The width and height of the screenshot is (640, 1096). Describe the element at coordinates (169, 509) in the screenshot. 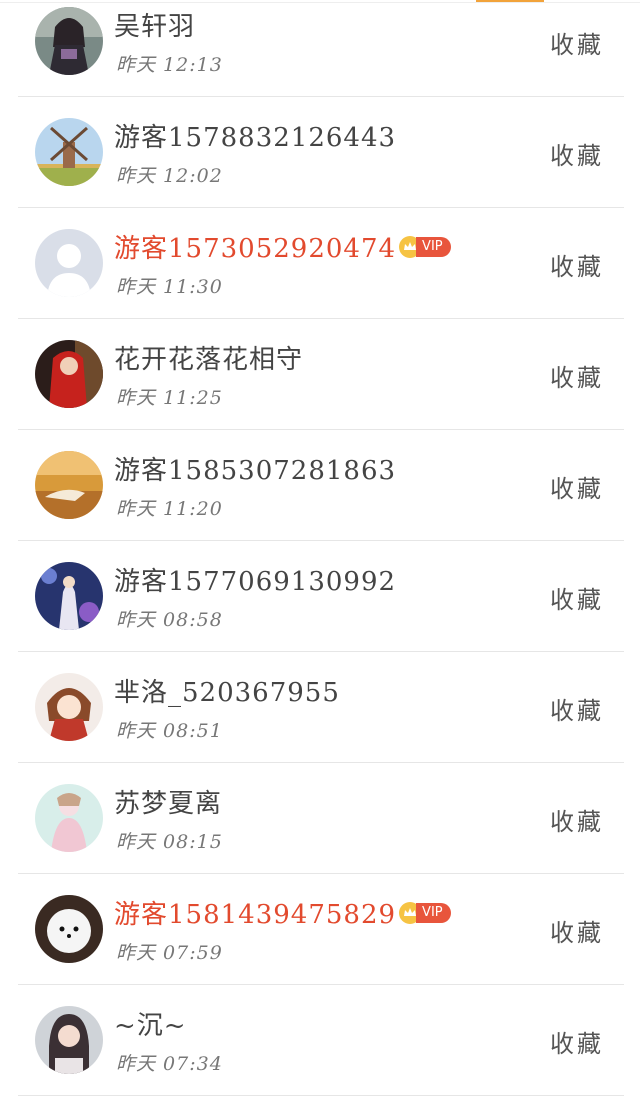

I see `visit-time: 昨天 11:20` at that location.